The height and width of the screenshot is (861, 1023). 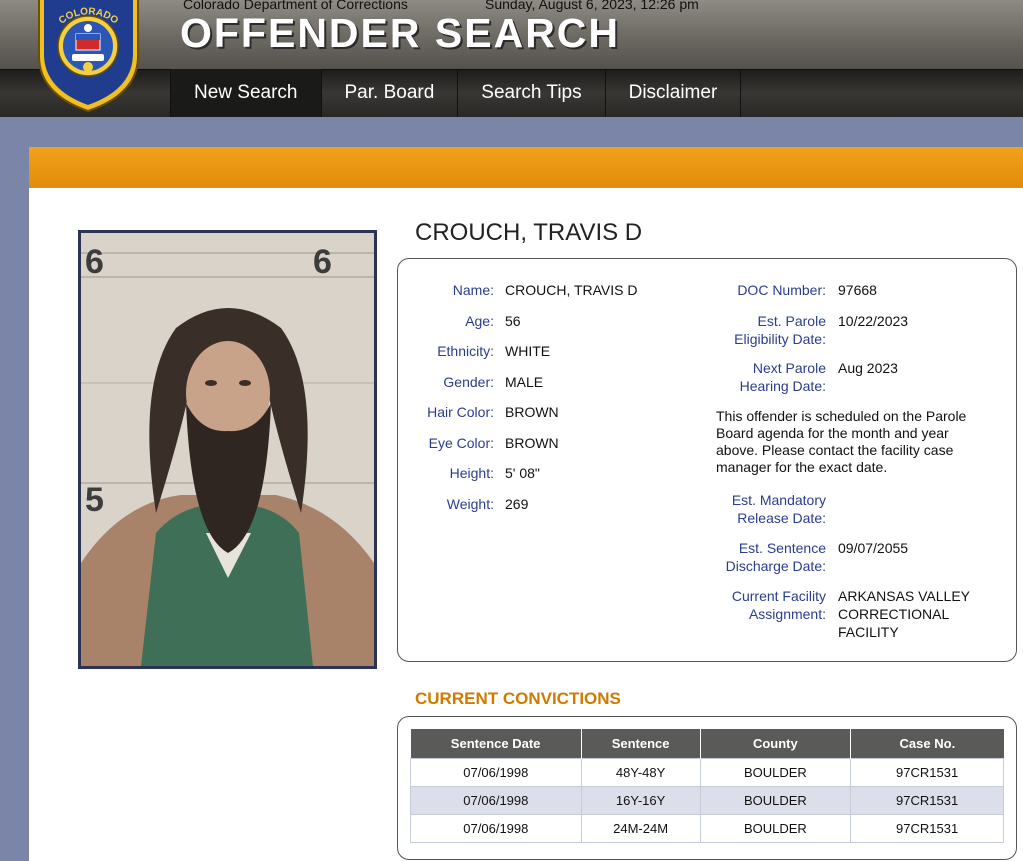 I want to click on sentence-discharge-value: 09/07/2055, so click(x=873, y=548).